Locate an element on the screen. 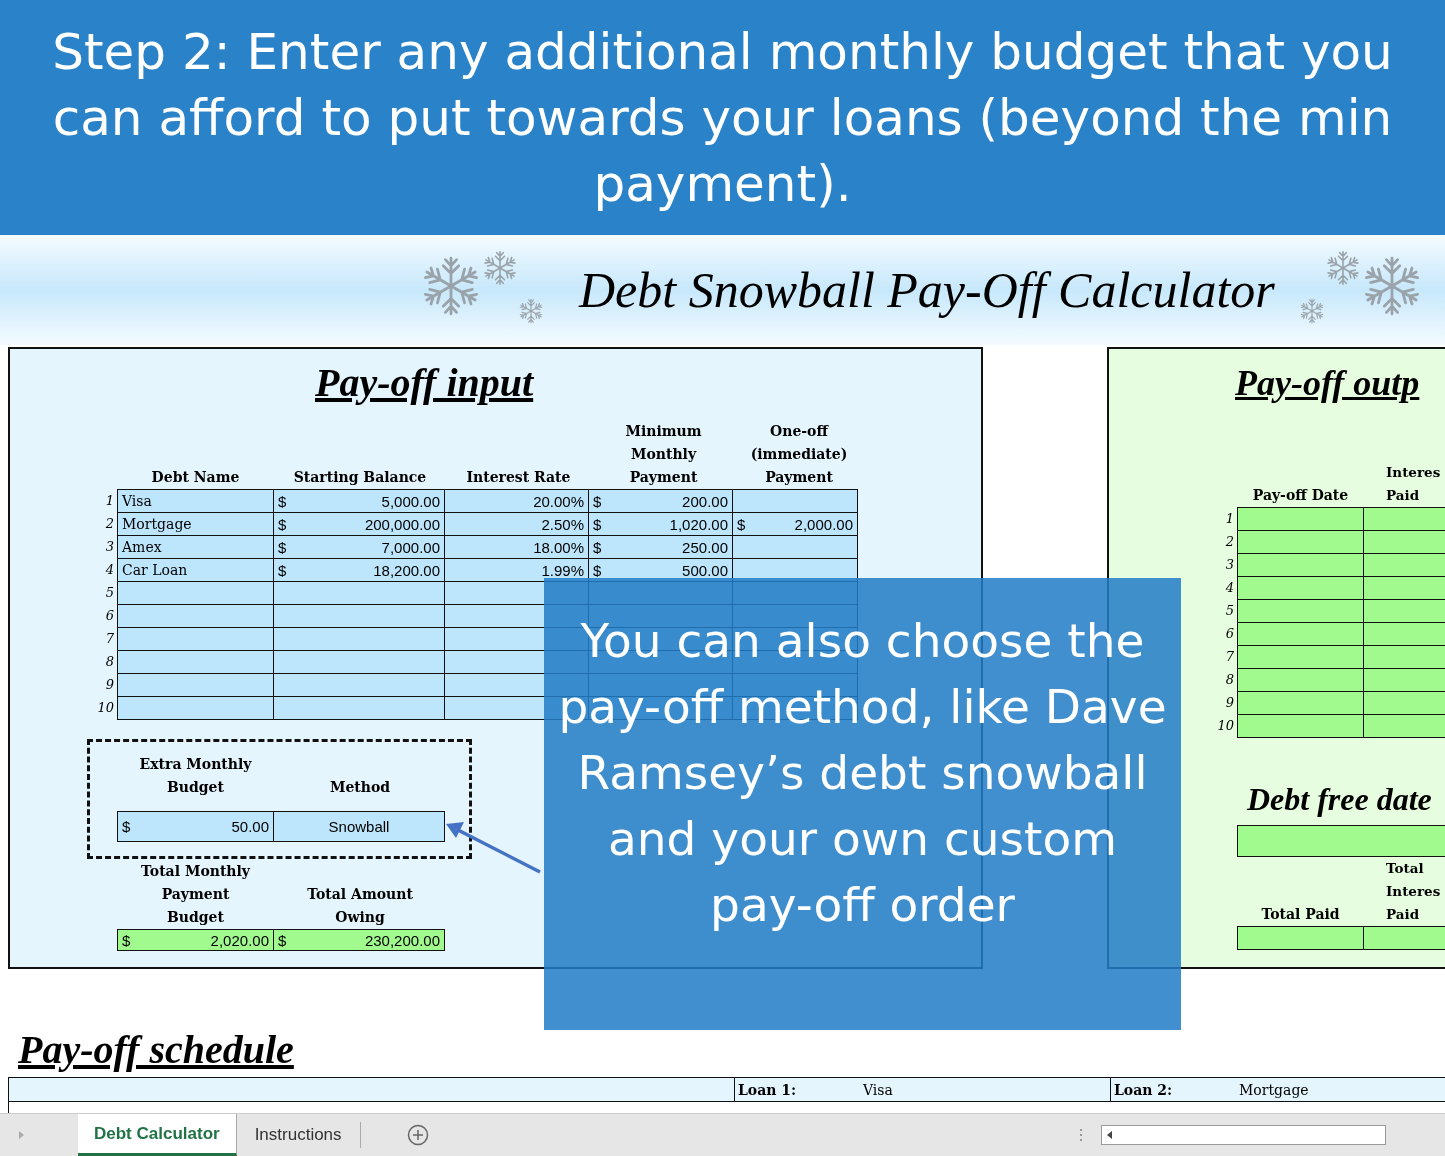 The width and height of the screenshot is (1445, 1156). table-cell: 2.50% is located at coordinates (516, 524).